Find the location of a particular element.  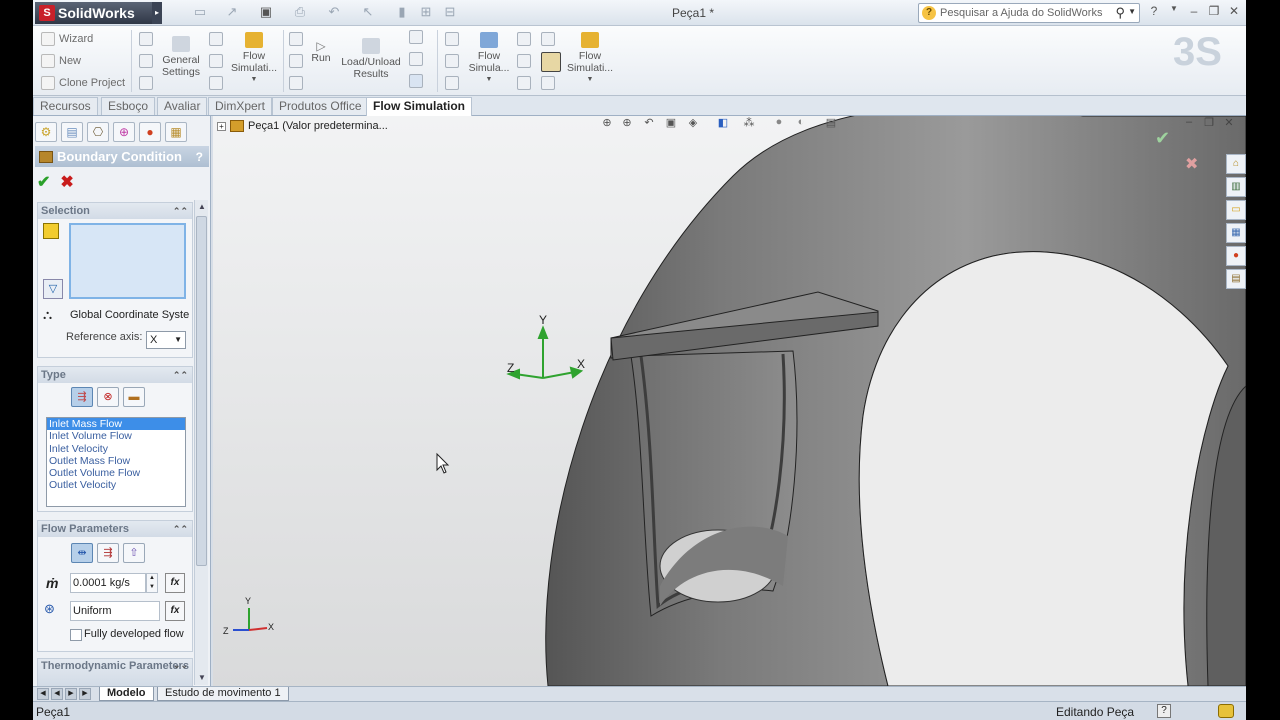

calculation-control-icon is located at coordinates (296, 61).